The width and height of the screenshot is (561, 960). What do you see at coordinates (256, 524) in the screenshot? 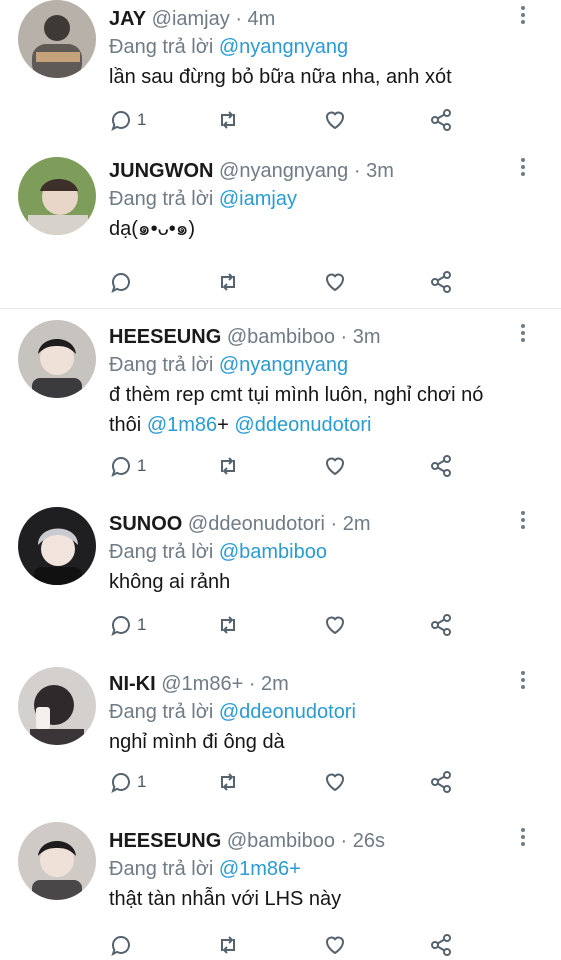
I see `handle: @ddeonudotori` at bounding box center [256, 524].